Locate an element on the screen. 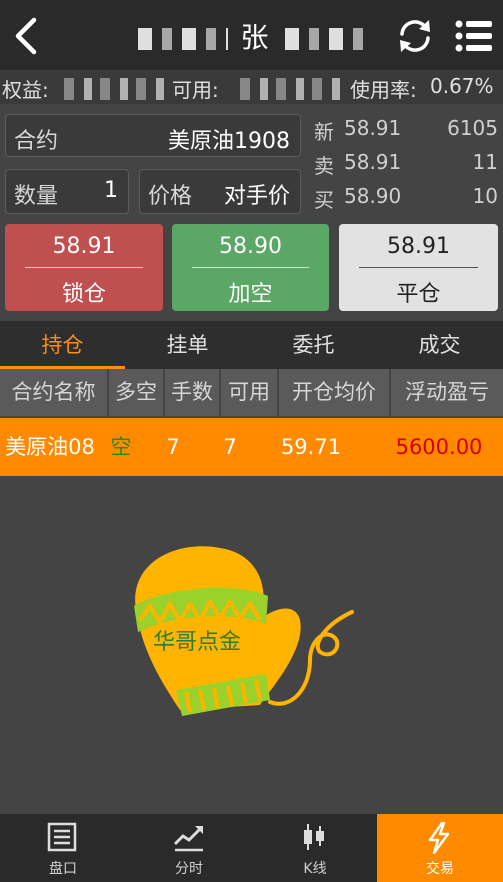 Image resolution: width=503 pixels, height=882 pixels. nav-label: 交易 is located at coordinates (440, 869).